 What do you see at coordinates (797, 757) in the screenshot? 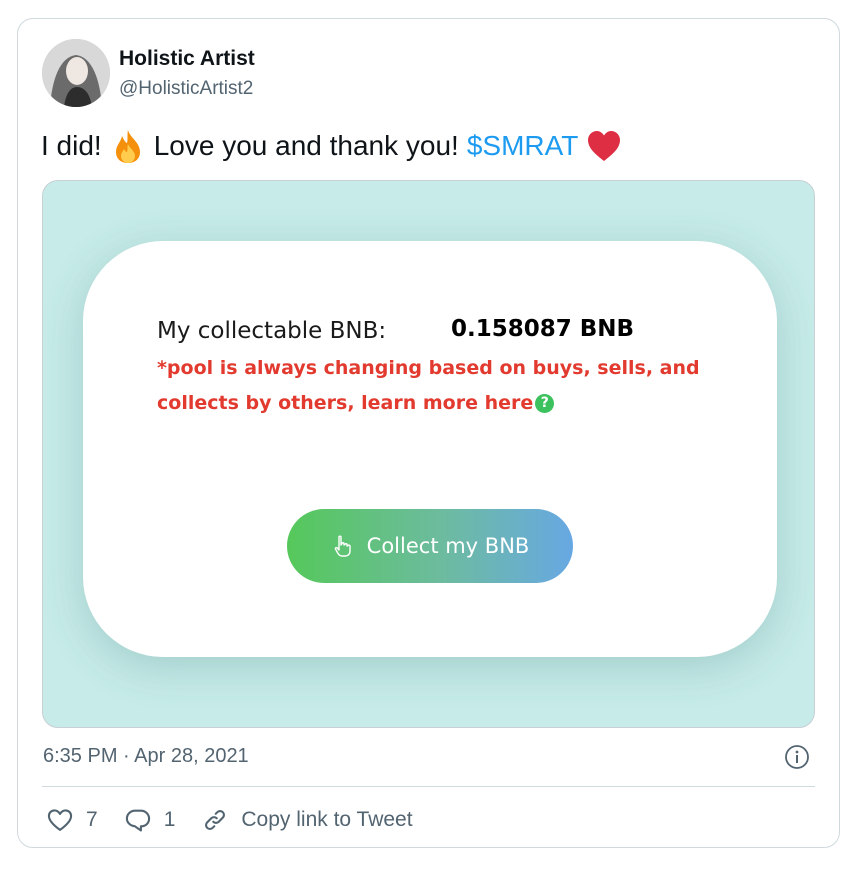
I see `info-icon` at bounding box center [797, 757].